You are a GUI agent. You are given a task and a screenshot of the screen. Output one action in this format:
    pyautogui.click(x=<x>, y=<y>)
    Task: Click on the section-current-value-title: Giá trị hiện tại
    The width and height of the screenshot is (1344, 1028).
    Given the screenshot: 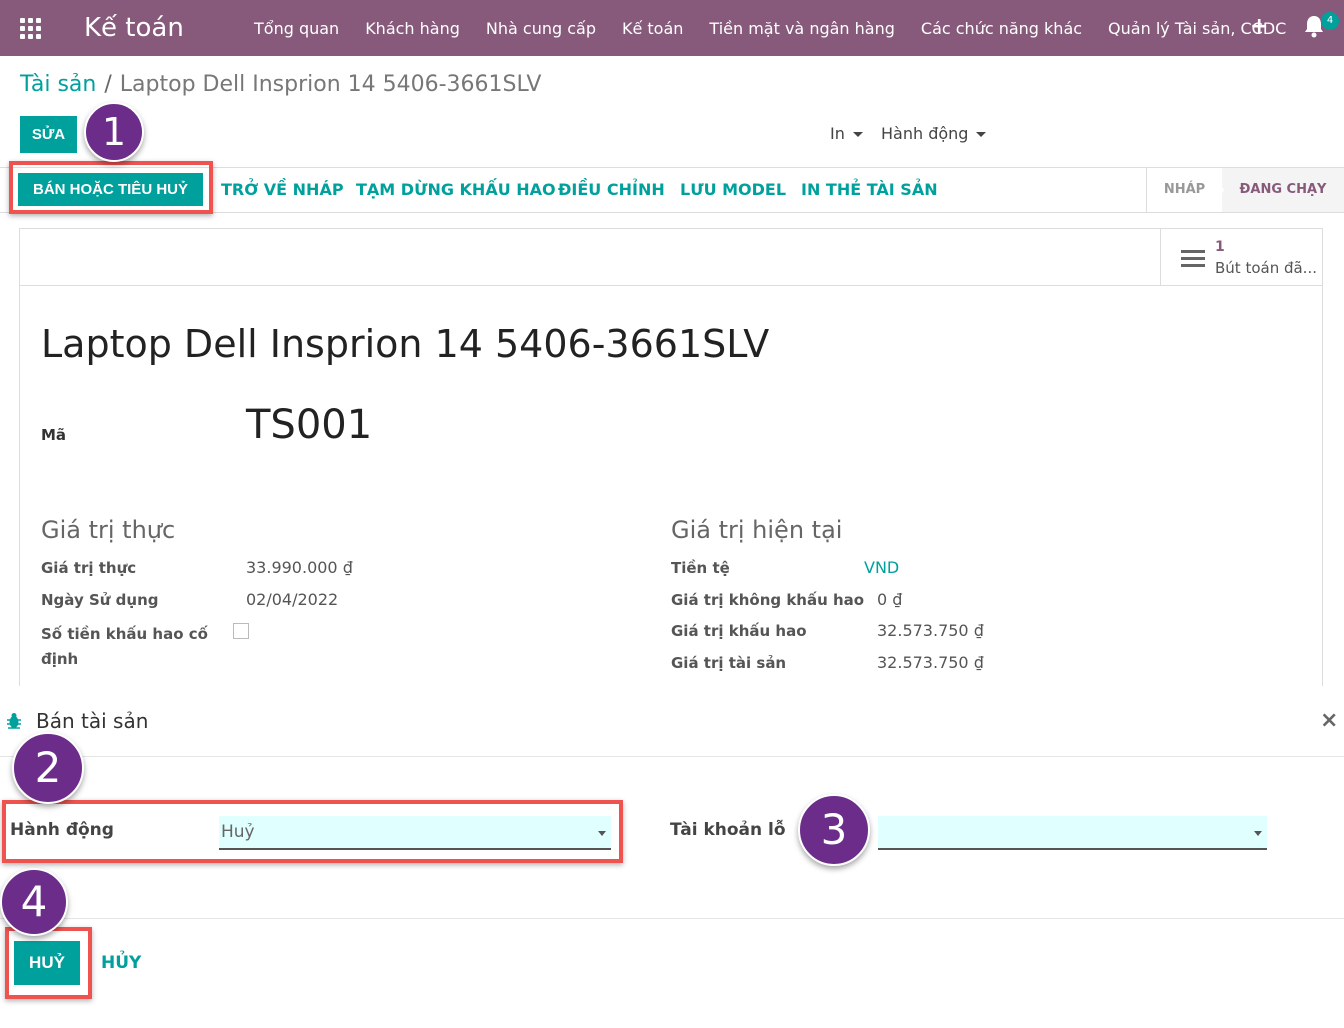 What is the action you would take?
    pyautogui.click(x=757, y=530)
    